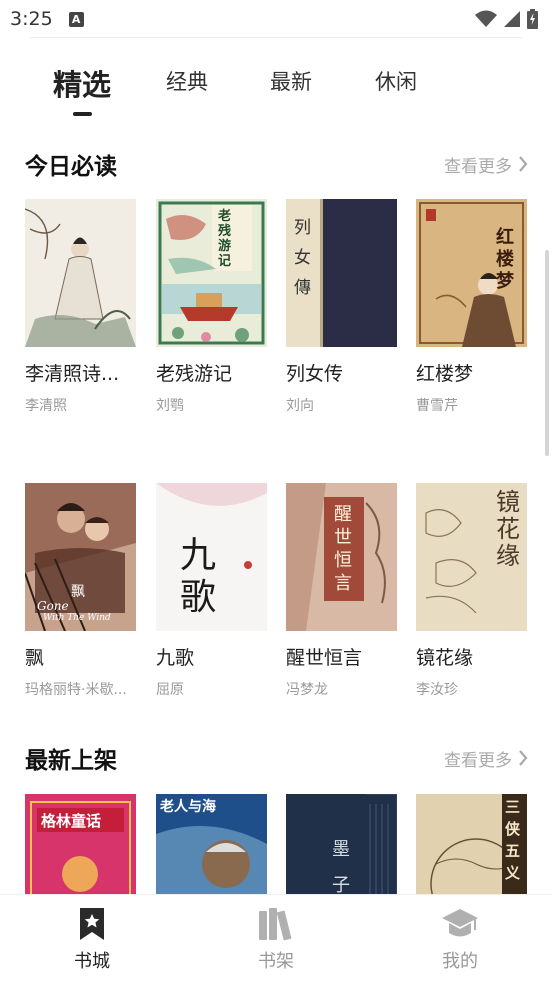  What do you see at coordinates (53, 606) in the screenshot?
I see `cover-text: Gone` at bounding box center [53, 606].